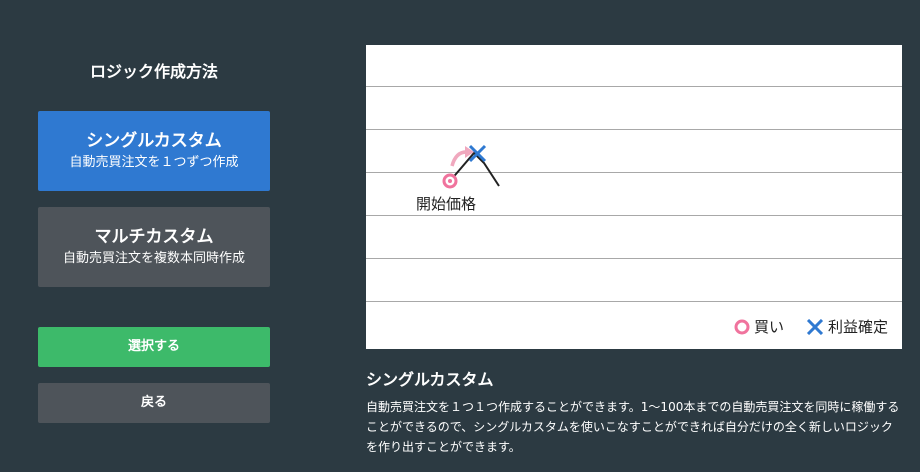 This screenshot has height=472, width=920. Describe the element at coordinates (154, 162) in the screenshot. I see `single-custom-desc: 自動売買注文を１つずつ作成` at that location.